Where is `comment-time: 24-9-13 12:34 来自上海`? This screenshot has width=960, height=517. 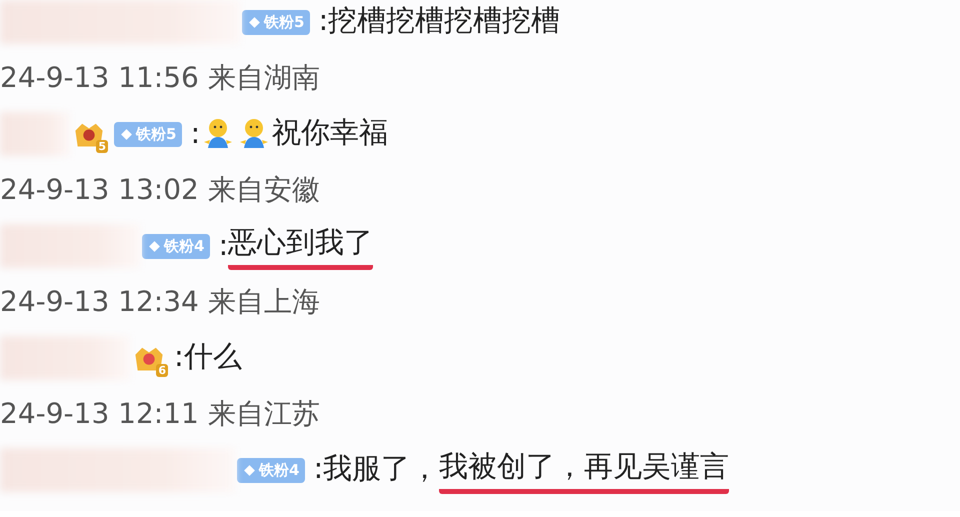 comment-time: 24-9-13 12:34 来自上海 is located at coordinates (160, 302).